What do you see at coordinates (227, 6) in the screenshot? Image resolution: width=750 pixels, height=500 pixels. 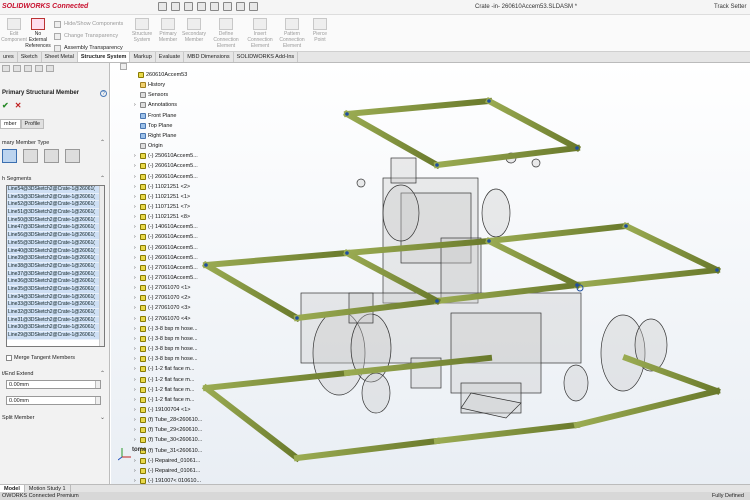 I see `select-icon` at bounding box center [227, 6].